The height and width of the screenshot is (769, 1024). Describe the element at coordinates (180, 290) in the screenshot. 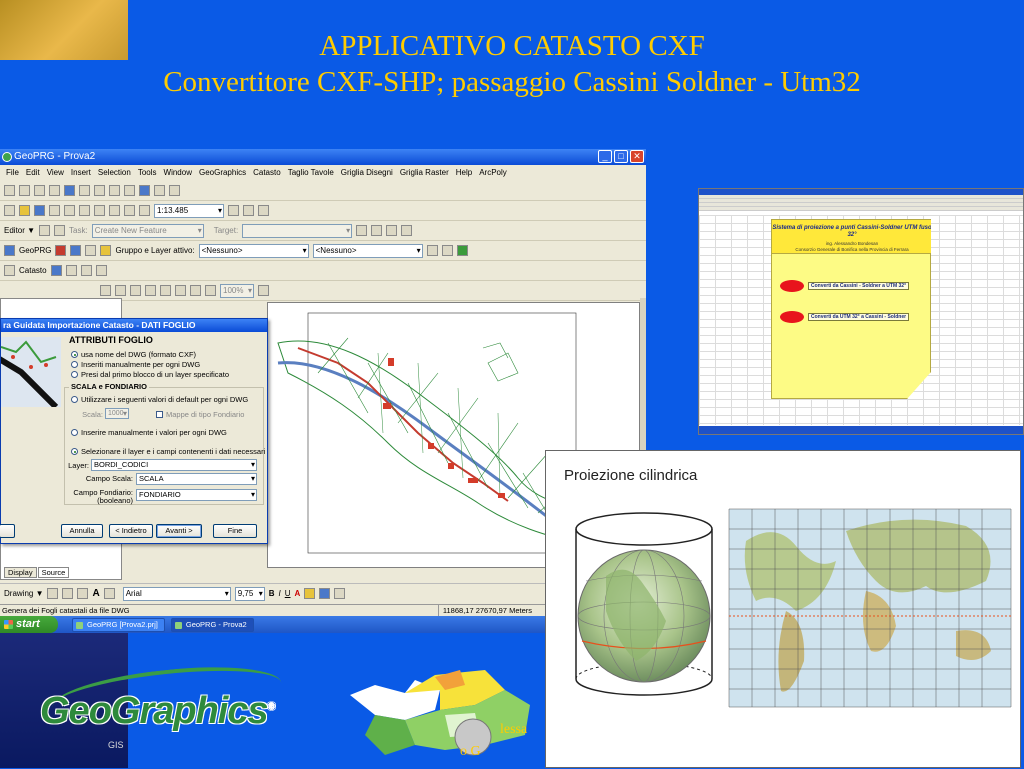

I see `layout-fixed-in-icon` at that location.